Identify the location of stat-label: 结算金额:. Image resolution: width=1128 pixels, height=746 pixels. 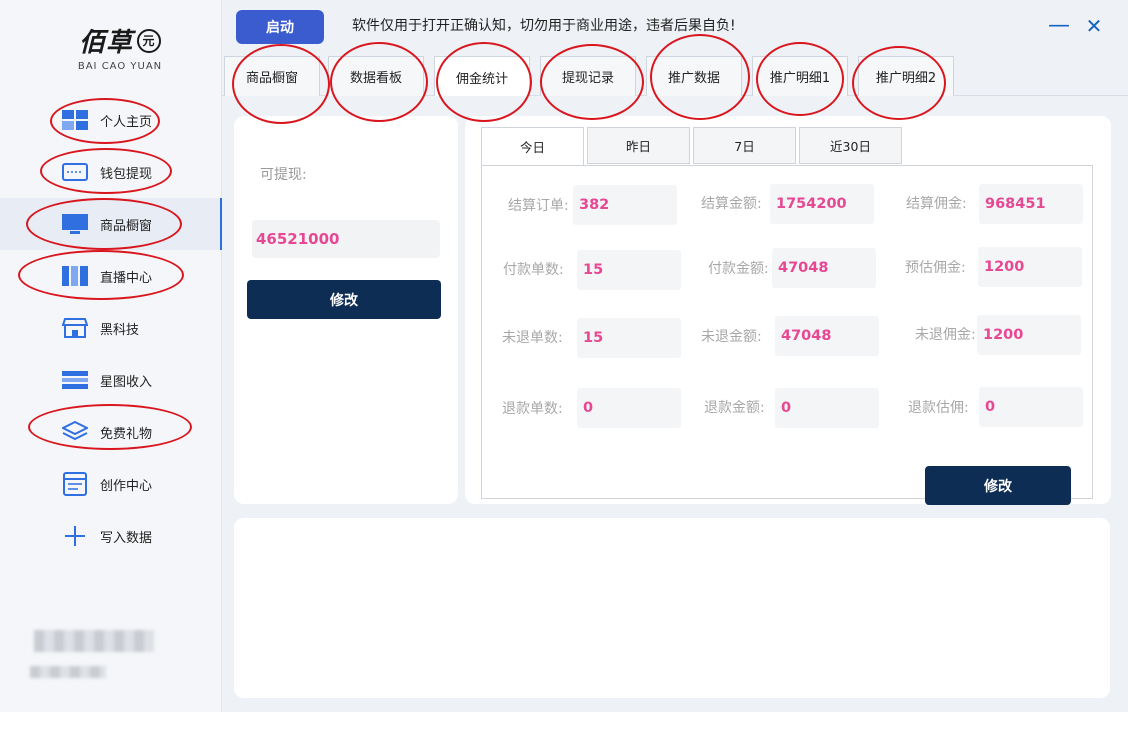
(731, 204).